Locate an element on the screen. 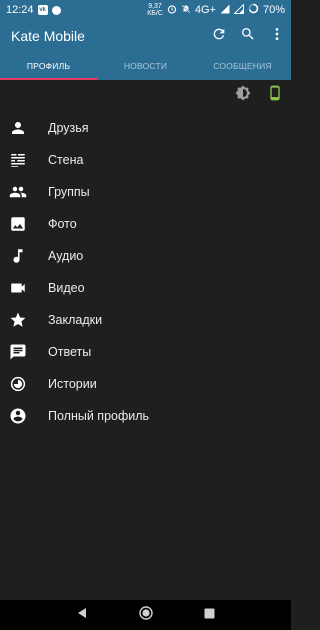 Image resolution: width=320 pixels, height=630 pixels. system-nav-bar is located at coordinates (145, 615).